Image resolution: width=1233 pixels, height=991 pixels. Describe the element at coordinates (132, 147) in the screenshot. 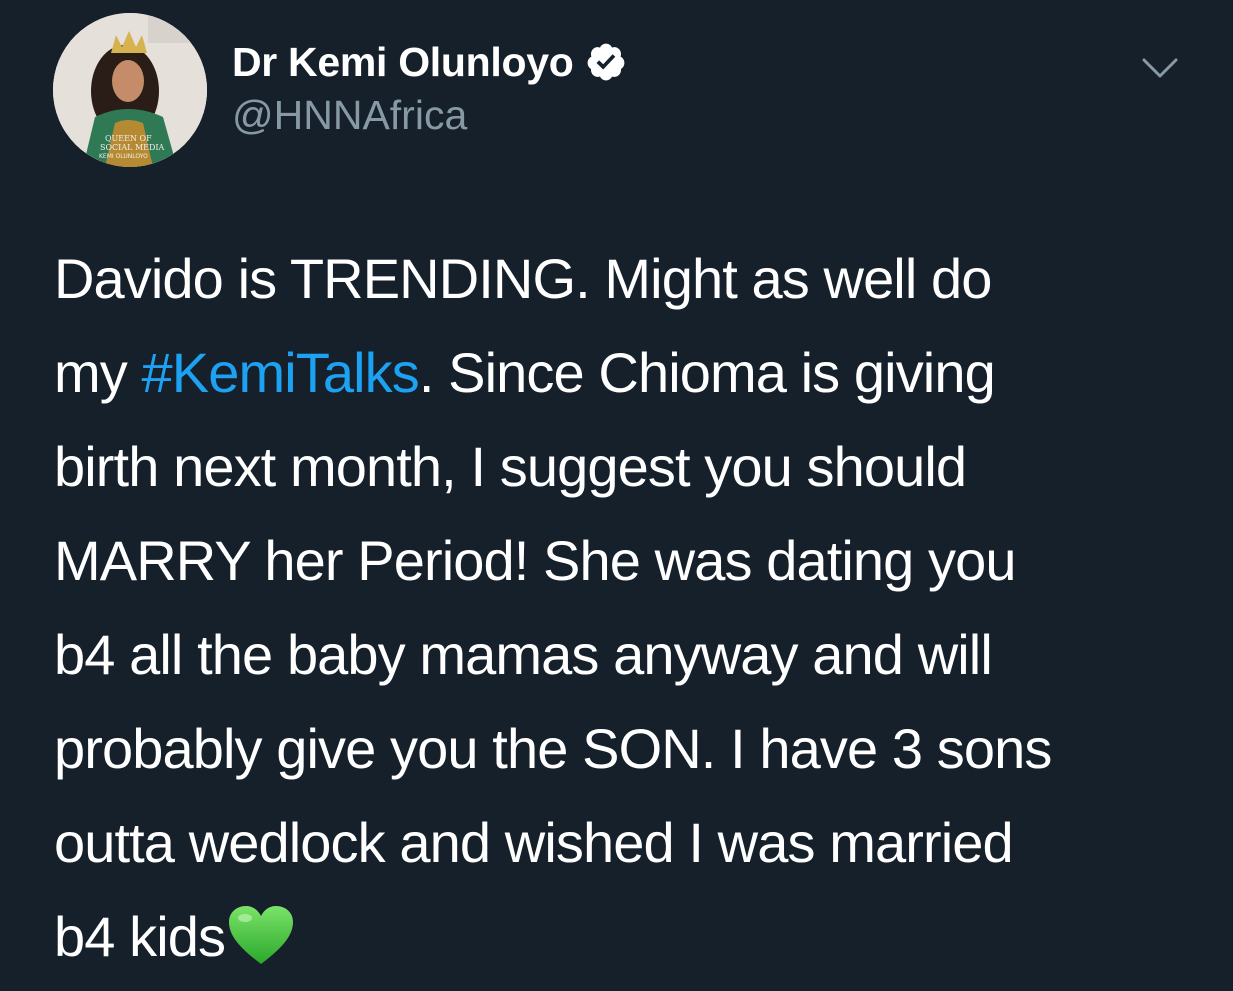

I see `svg-text: SOCIAL MEDIA` at that location.